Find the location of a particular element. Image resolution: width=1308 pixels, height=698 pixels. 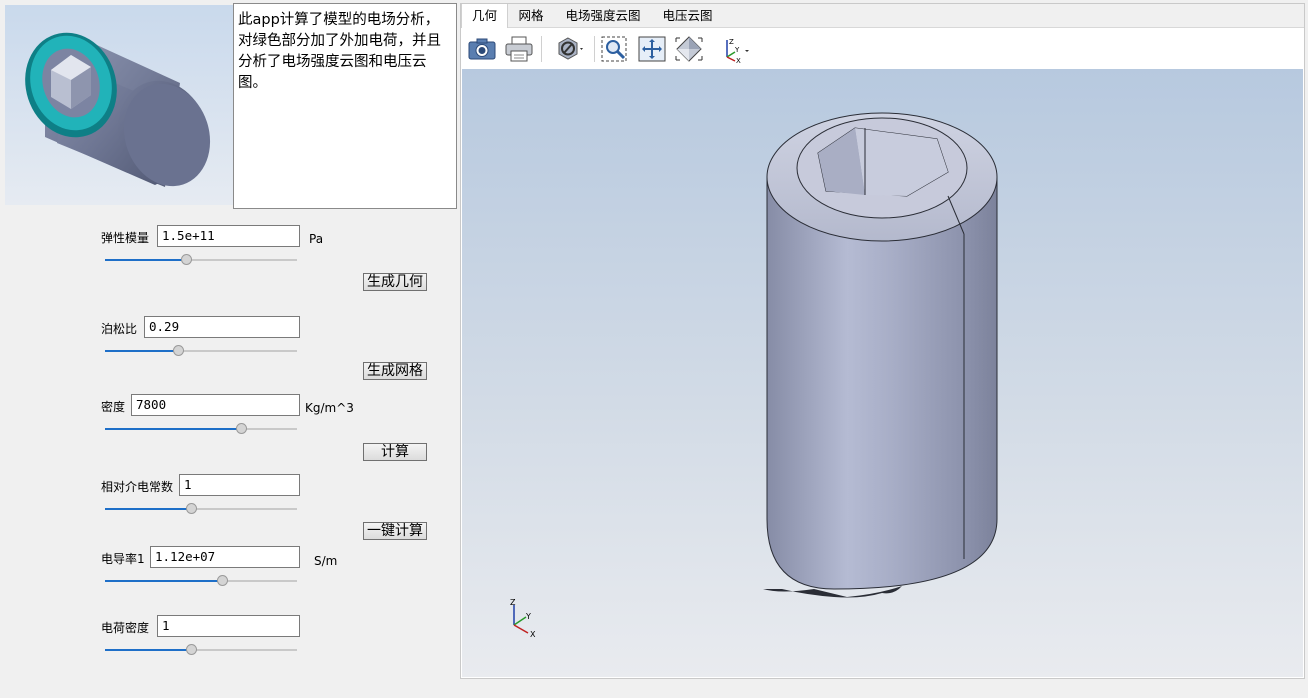

triad-z-label: Z is located at coordinates (513, 602).